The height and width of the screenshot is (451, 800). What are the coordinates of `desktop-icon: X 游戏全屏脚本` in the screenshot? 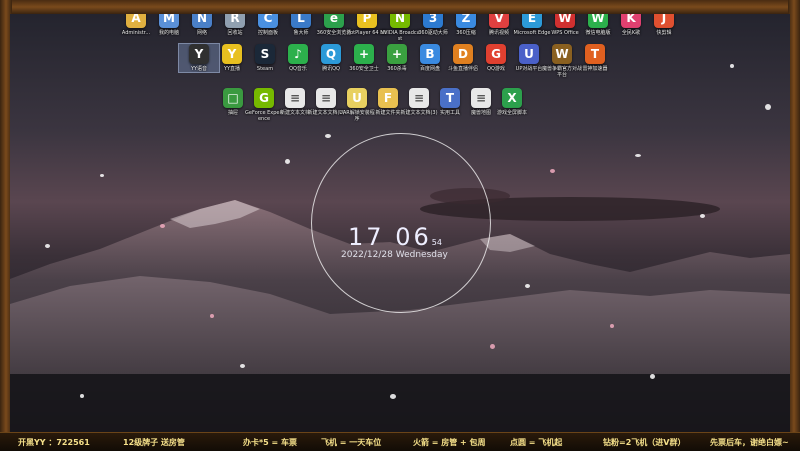 It's located at (512, 102).